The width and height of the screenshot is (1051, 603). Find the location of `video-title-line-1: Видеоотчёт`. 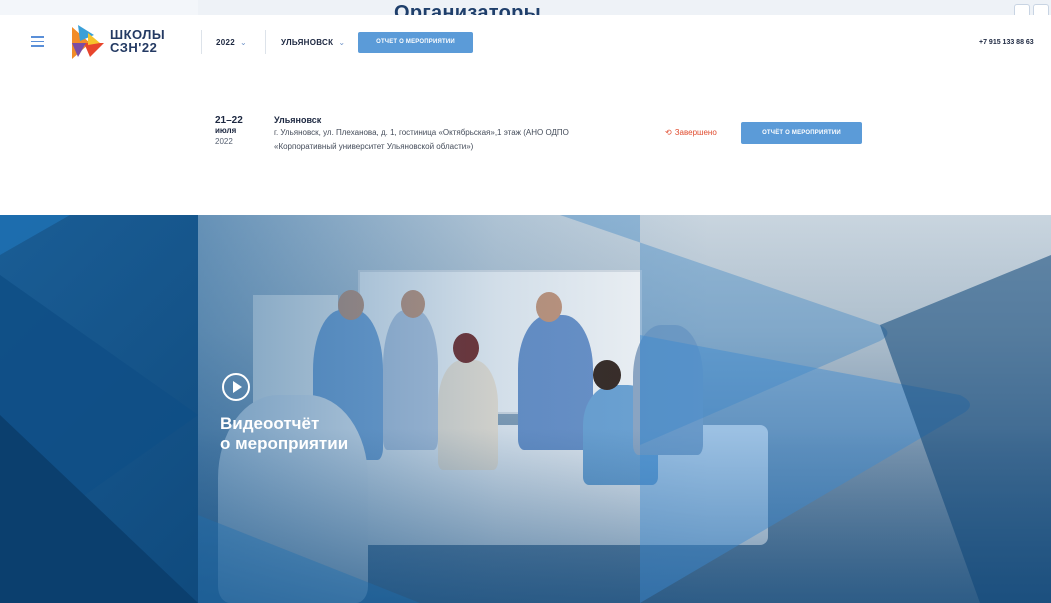

video-title-line-1: Видеоотчёт is located at coordinates (270, 423).